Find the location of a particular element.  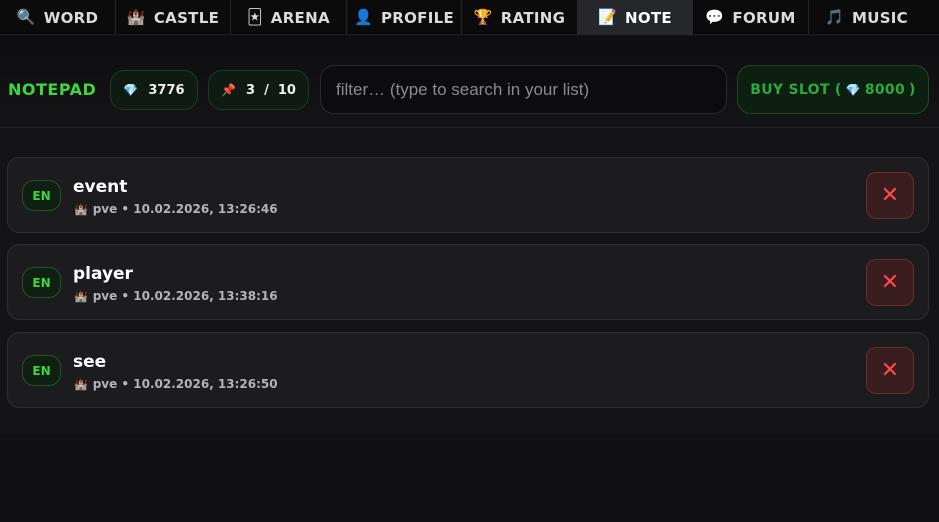

note-meta: 🏰 pve • 10.02.2026, 13:26:50 is located at coordinates (176, 384).